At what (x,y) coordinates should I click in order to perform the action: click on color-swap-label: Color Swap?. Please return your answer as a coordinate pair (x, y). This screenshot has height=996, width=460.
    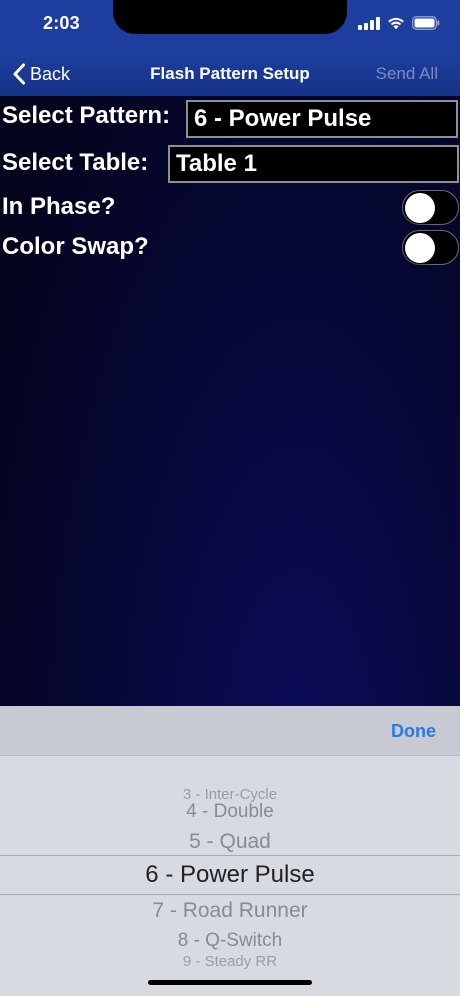
    Looking at the image, I should click on (75, 246).